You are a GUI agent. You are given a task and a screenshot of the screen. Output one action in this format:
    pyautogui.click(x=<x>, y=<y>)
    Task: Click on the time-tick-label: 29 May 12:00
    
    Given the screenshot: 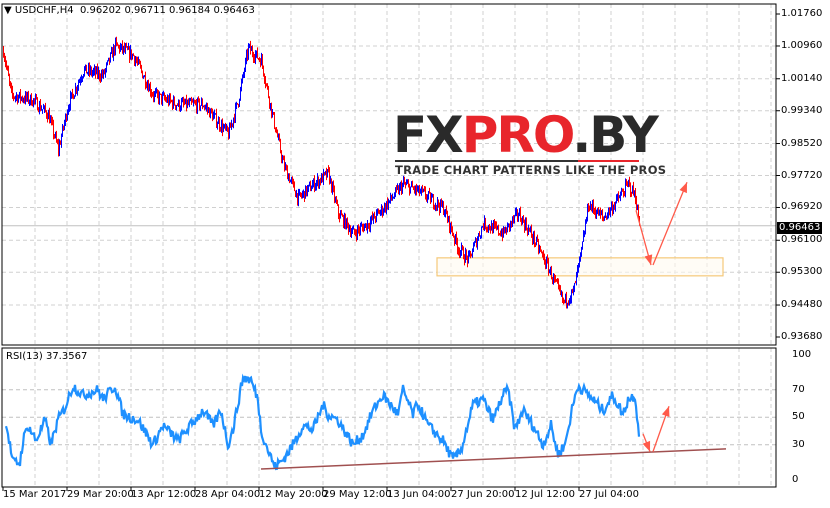 What is the action you would take?
    pyautogui.click(x=357, y=494)
    